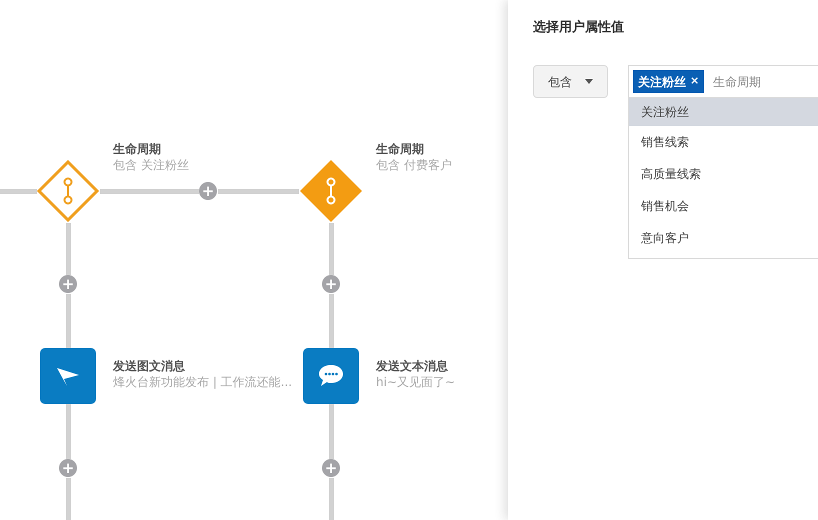  I want to click on speech-bubble-icon, so click(331, 376).